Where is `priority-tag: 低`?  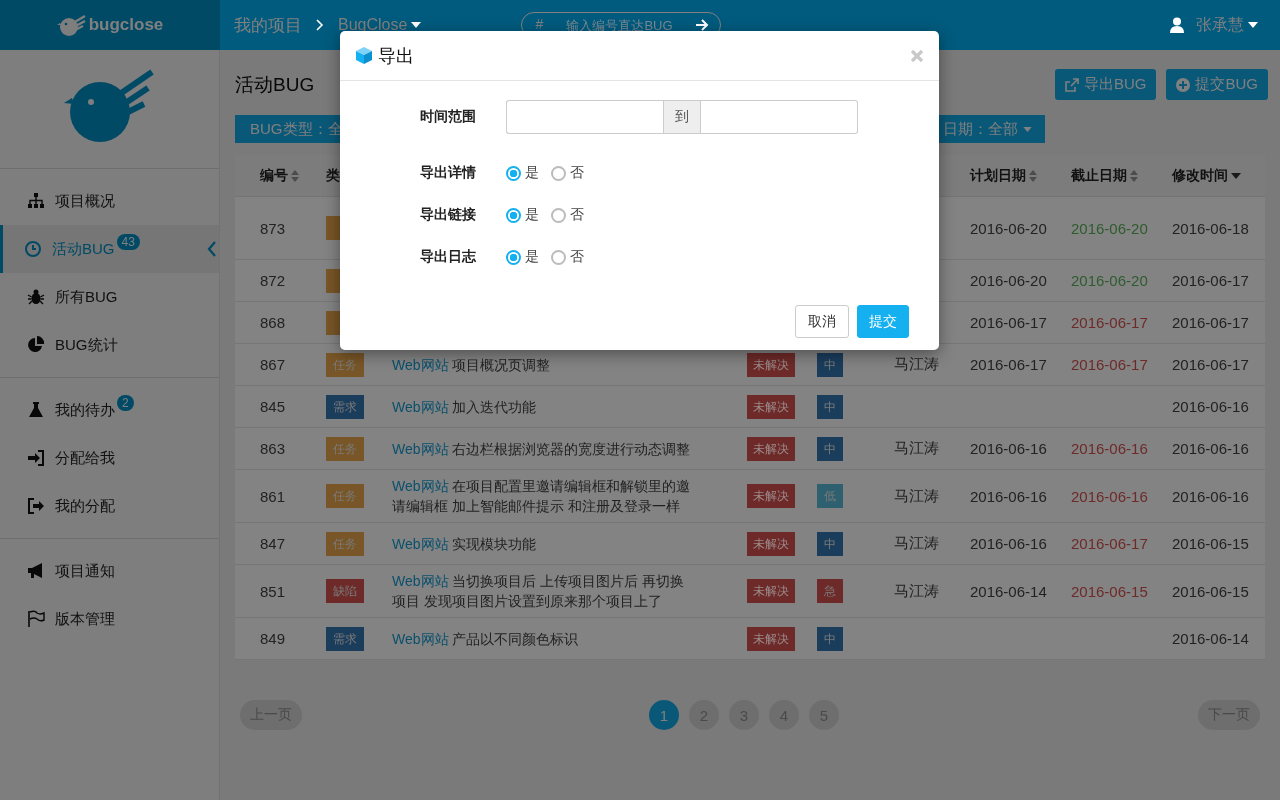
priority-tag: 低 is located at coordinates (830, 496).